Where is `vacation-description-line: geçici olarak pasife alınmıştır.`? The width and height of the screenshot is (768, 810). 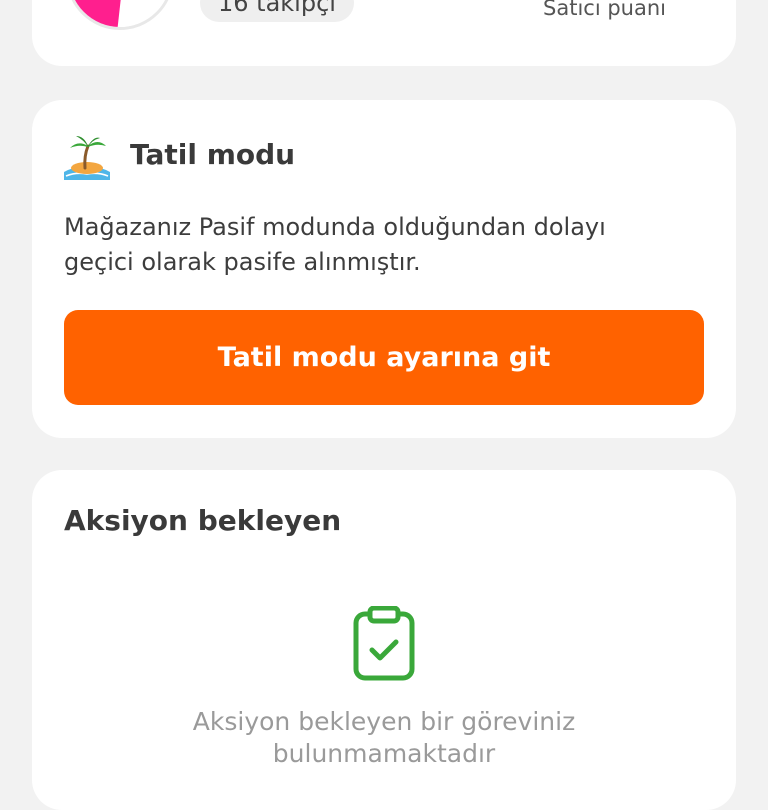 vacation-description-line: geçici olarak pasife alınmıştır. is located at coordinates (242, 262).